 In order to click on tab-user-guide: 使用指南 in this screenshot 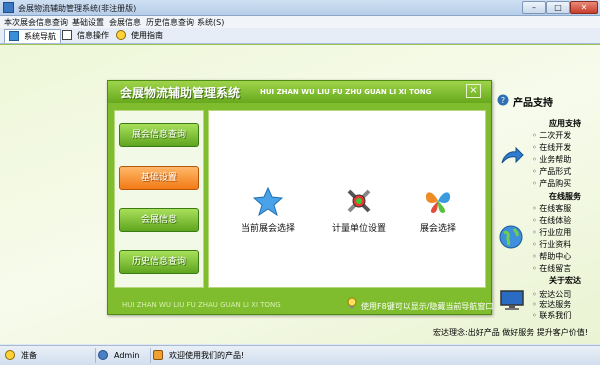, I will do `click(139, 36)`.